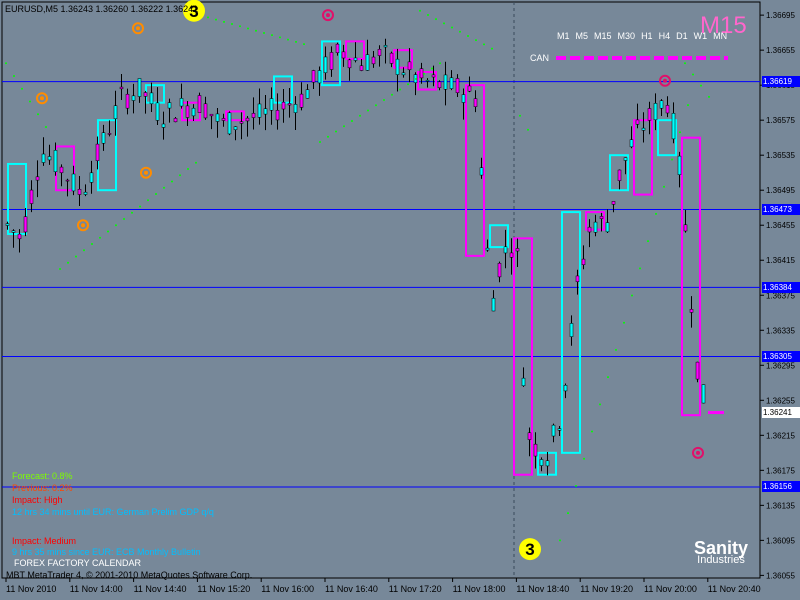 The image size is (800, 600). I want to click on y-tick-label: 1.36335, so click(780, 330).